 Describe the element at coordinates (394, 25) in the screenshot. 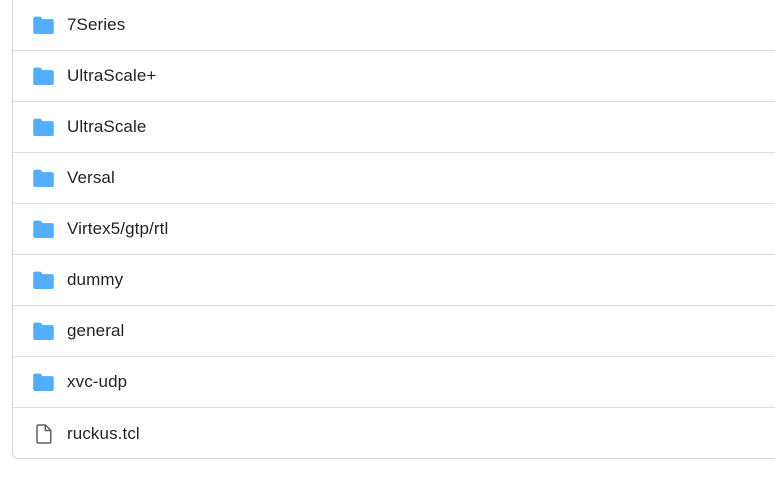

I see `file-row-7series: 7Series` at that location.